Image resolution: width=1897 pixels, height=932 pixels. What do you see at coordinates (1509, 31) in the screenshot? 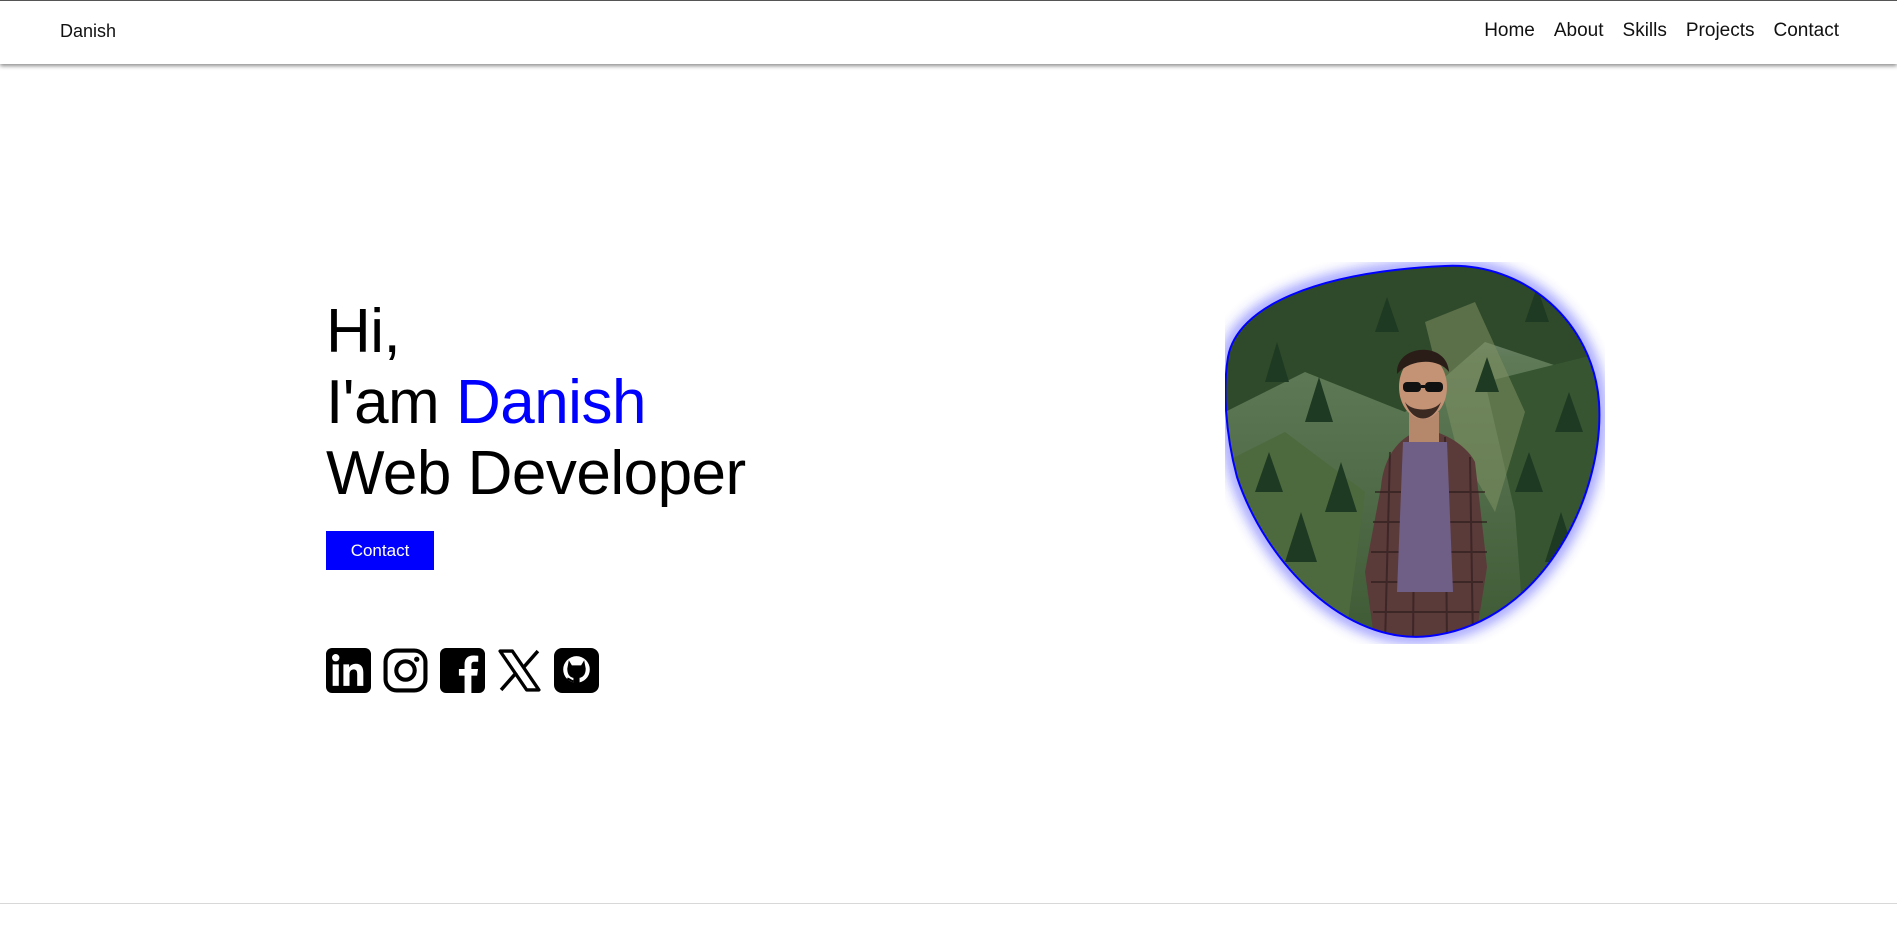
I see `nav-link-home: Home` at bounding box center [1509, 31].